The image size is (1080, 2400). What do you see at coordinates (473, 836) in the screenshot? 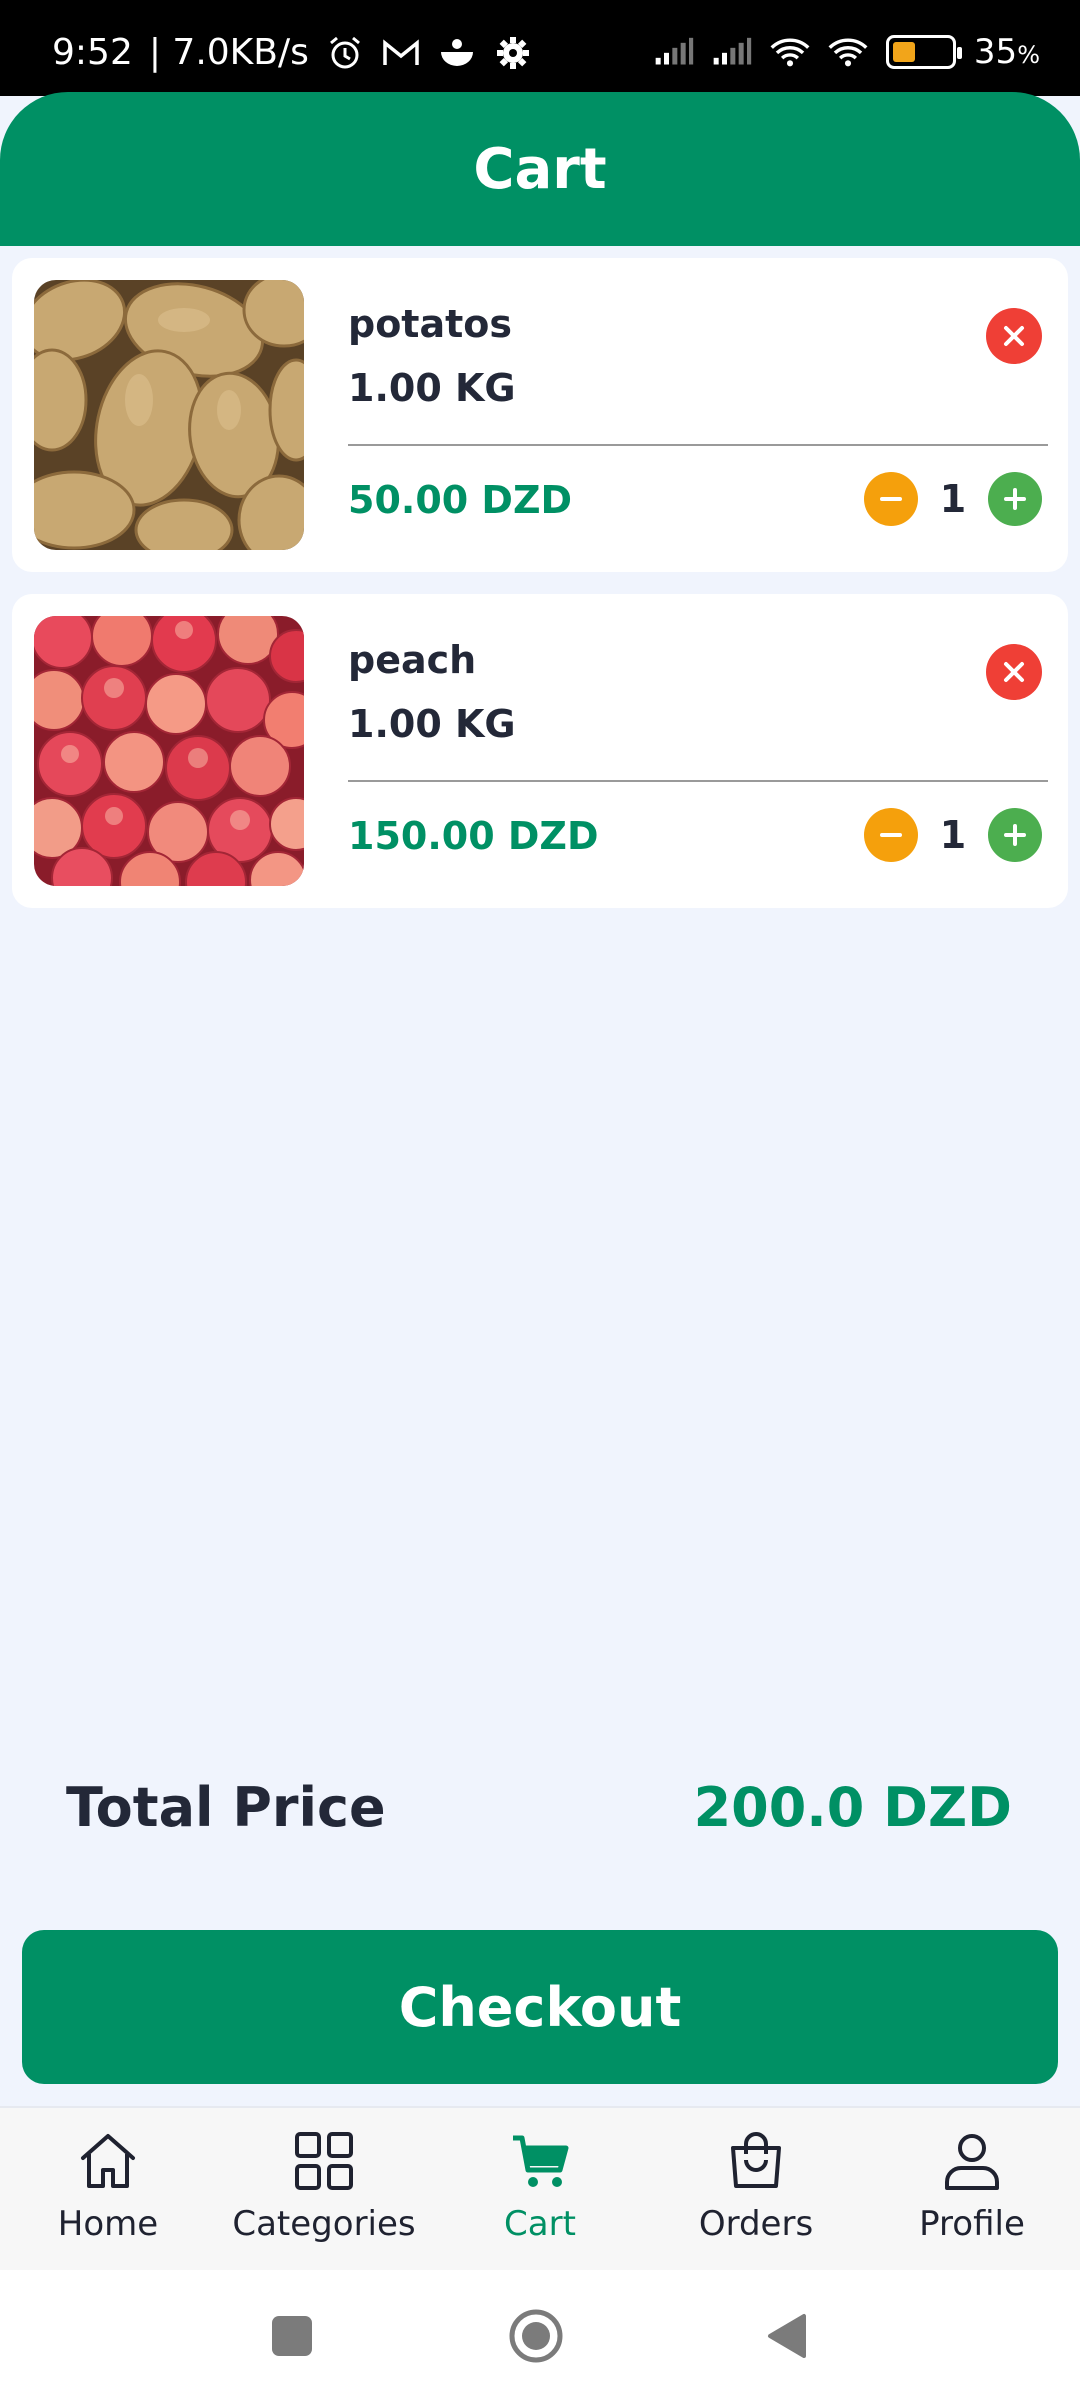
I see `item-price: 150.00 DZD` at bounding box center [473, 836].